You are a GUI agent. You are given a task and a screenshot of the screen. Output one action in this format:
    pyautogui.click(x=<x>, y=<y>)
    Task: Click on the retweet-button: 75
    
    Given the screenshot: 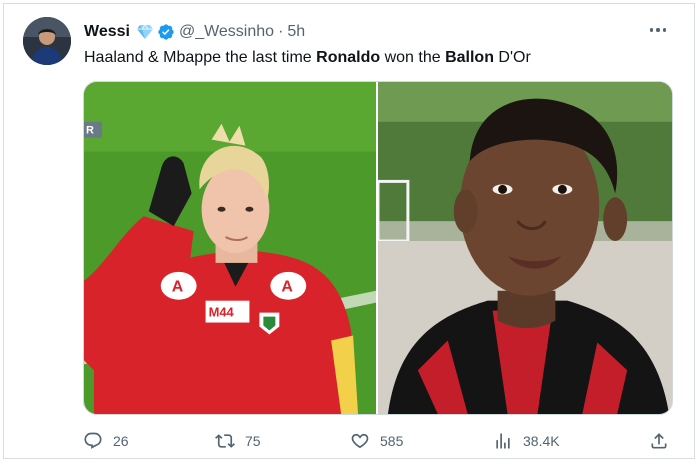 What is the action you would take?
    pyautogui.click(x=238, y=441)
    